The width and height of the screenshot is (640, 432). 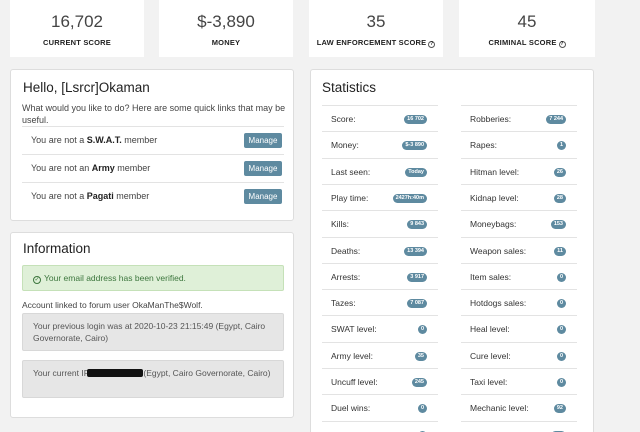 What do you see at coordinates (559, 172) in the screenshot?
I see `stat-row-badge: 26` at bounding box center [559, 172].